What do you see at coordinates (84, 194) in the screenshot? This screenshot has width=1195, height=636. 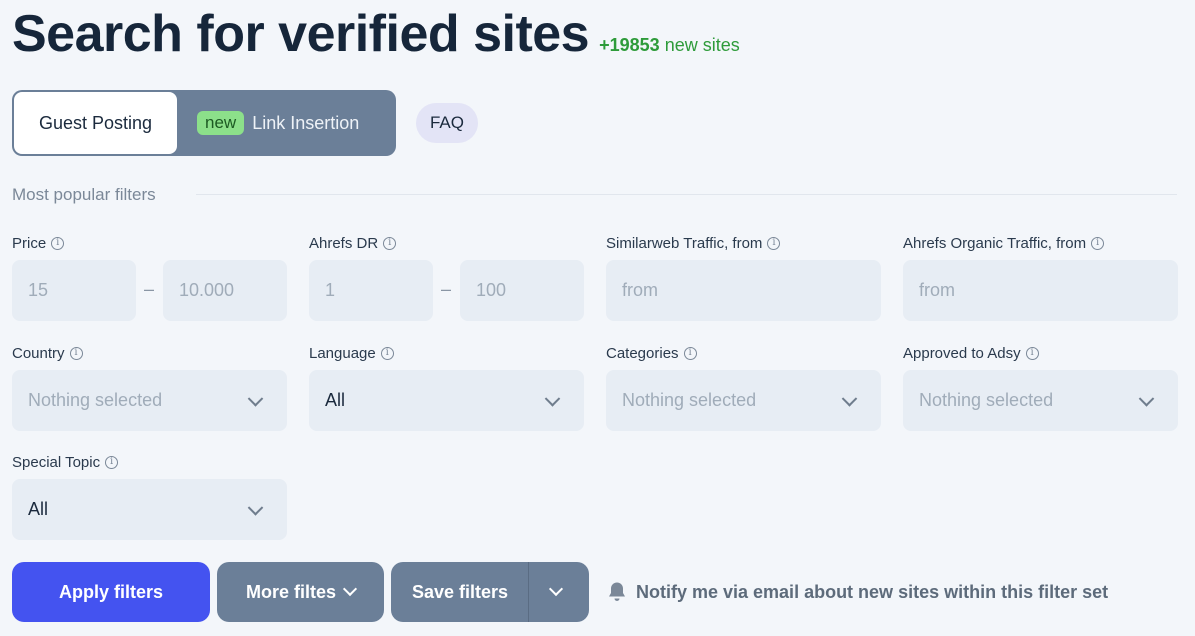 I see `section-label: Most popular filters` at bounding box center [84, 194].